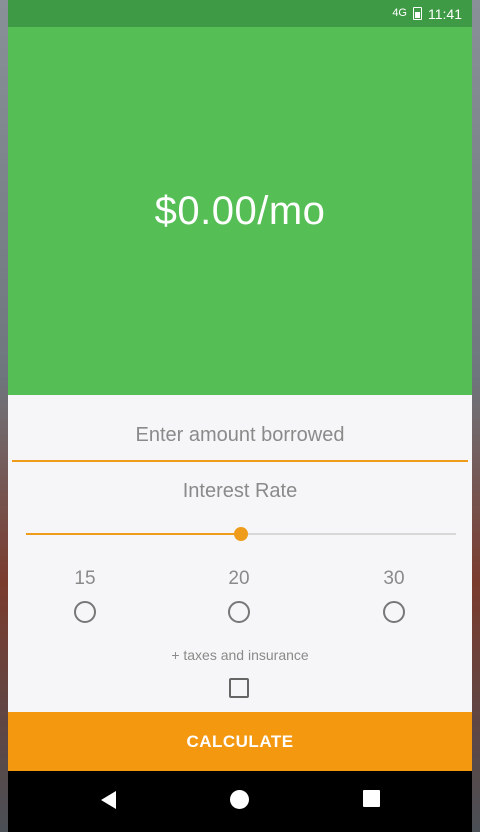 The image size is (480, 832). I want to click on status-time: 11:41, so click(445, 13).